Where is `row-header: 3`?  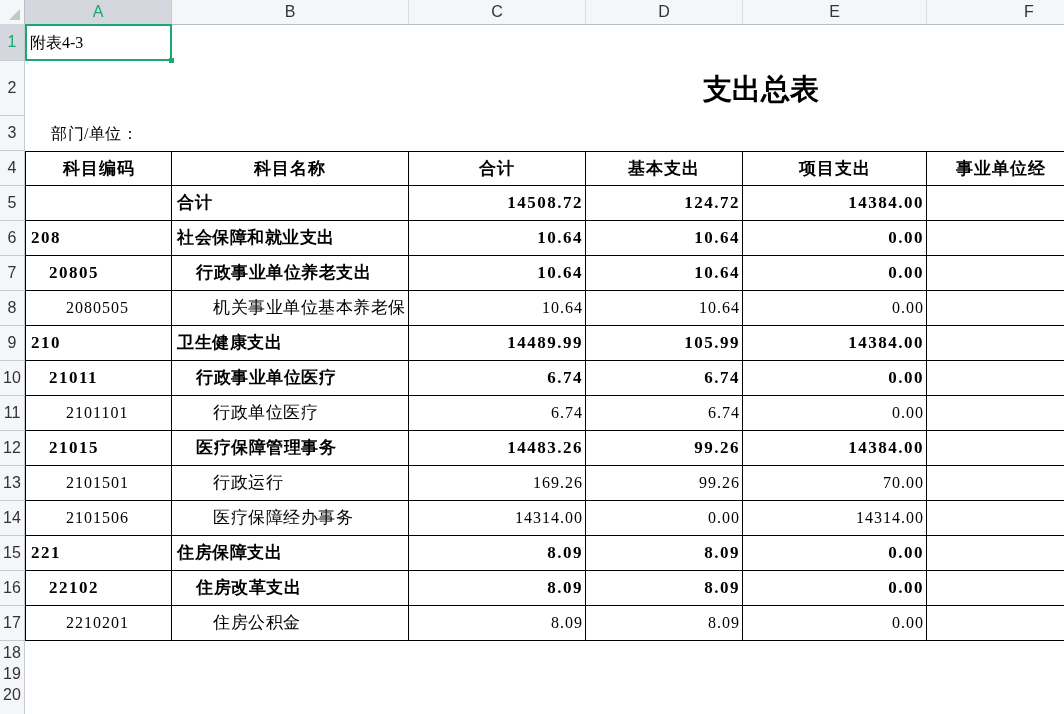
row-header: 3 is located at coordinates (12, 133).